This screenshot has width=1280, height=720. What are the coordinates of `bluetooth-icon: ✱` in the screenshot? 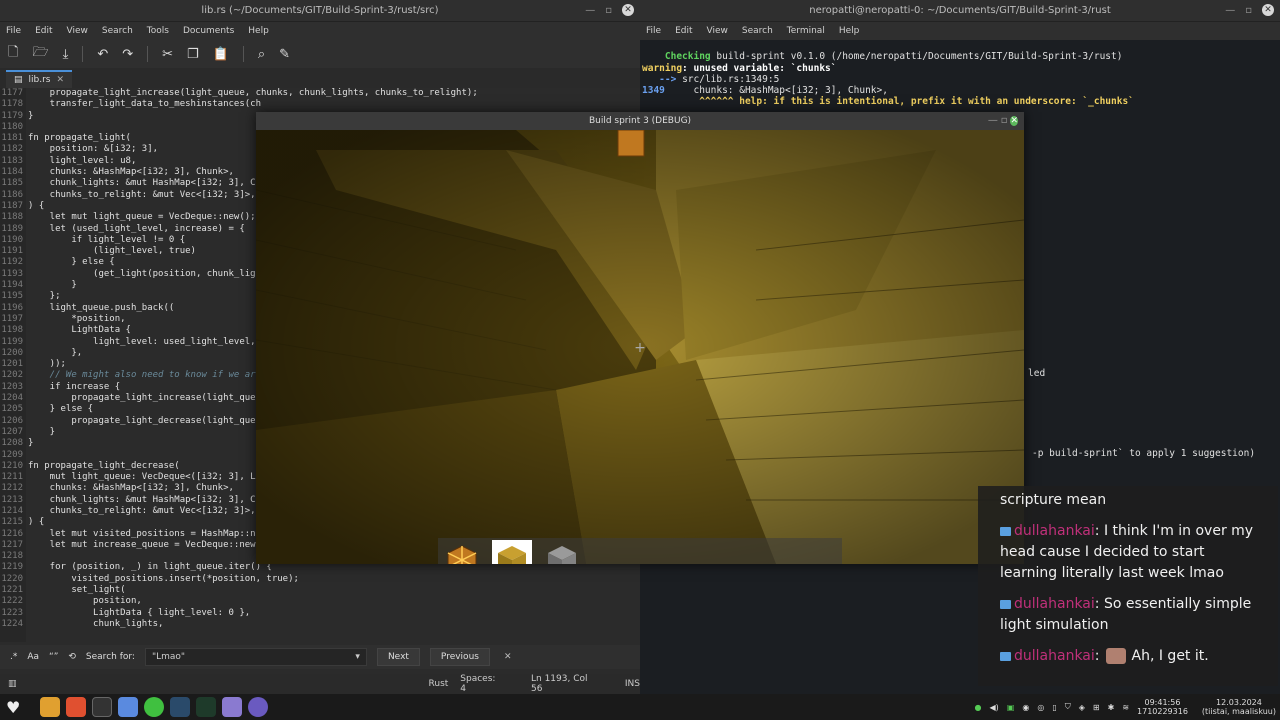 It's located at (1111, 707).